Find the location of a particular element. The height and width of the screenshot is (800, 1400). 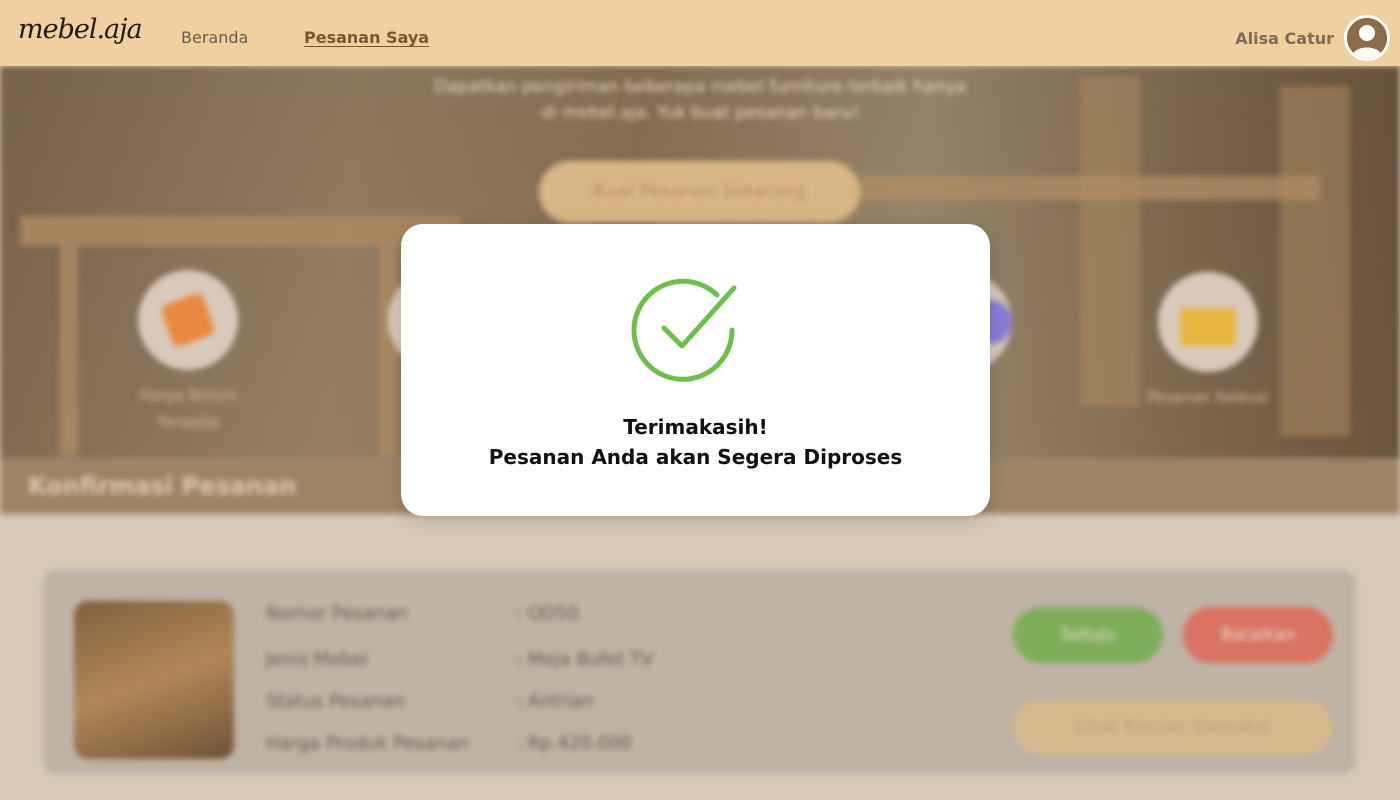

create-order-button: Buat Pesanan Sekarang is located at coordinates (699, 192).